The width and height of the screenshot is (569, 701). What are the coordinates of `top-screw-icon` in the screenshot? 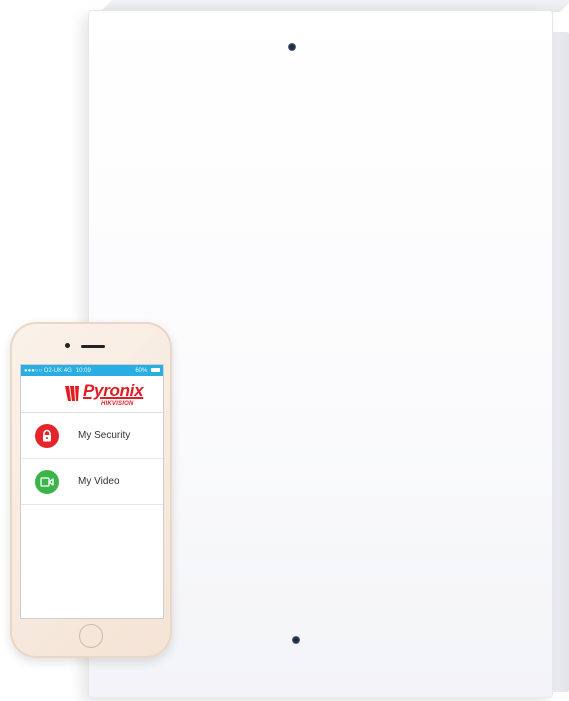 It's located at (292, 47).